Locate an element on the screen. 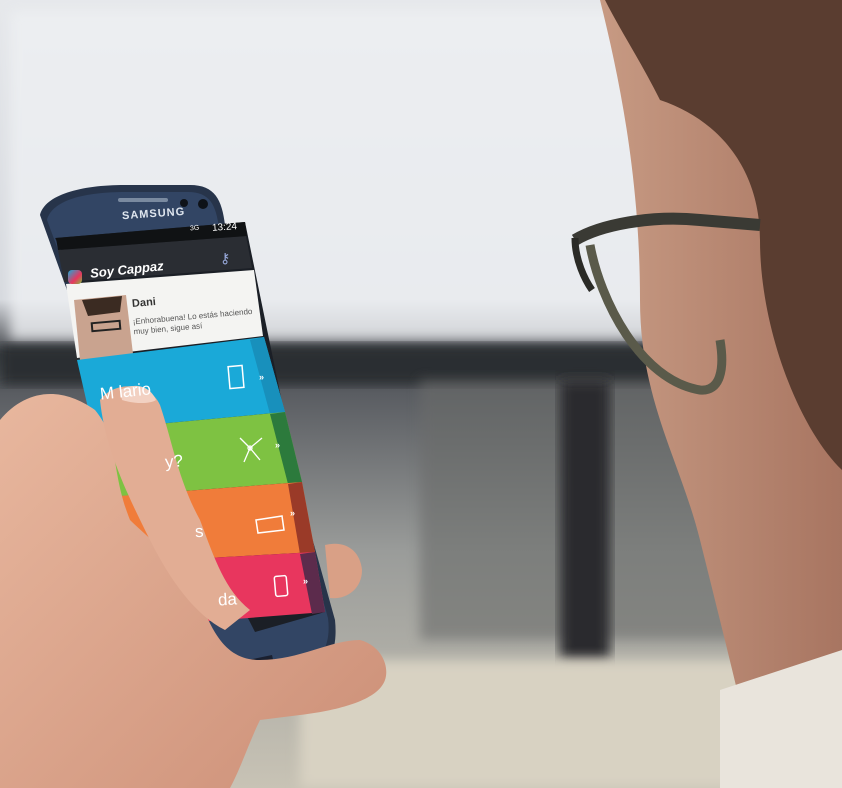 The height and width of the screenshot is (788, 842). app-logo-icon is located at coordinates (75, 277).